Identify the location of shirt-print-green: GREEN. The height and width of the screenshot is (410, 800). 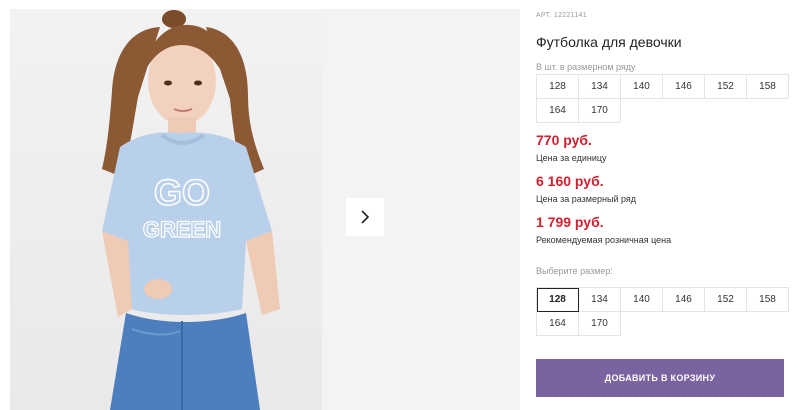
(182, 229).